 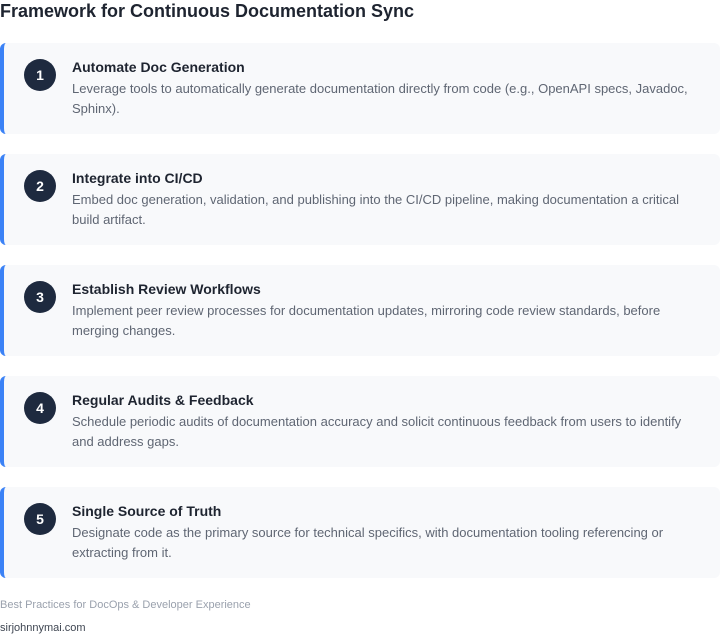 What do you see at coordinates (40, 408) in the screenshot?
I see `step-number-badge: 4` at bounding box center [40, 408].